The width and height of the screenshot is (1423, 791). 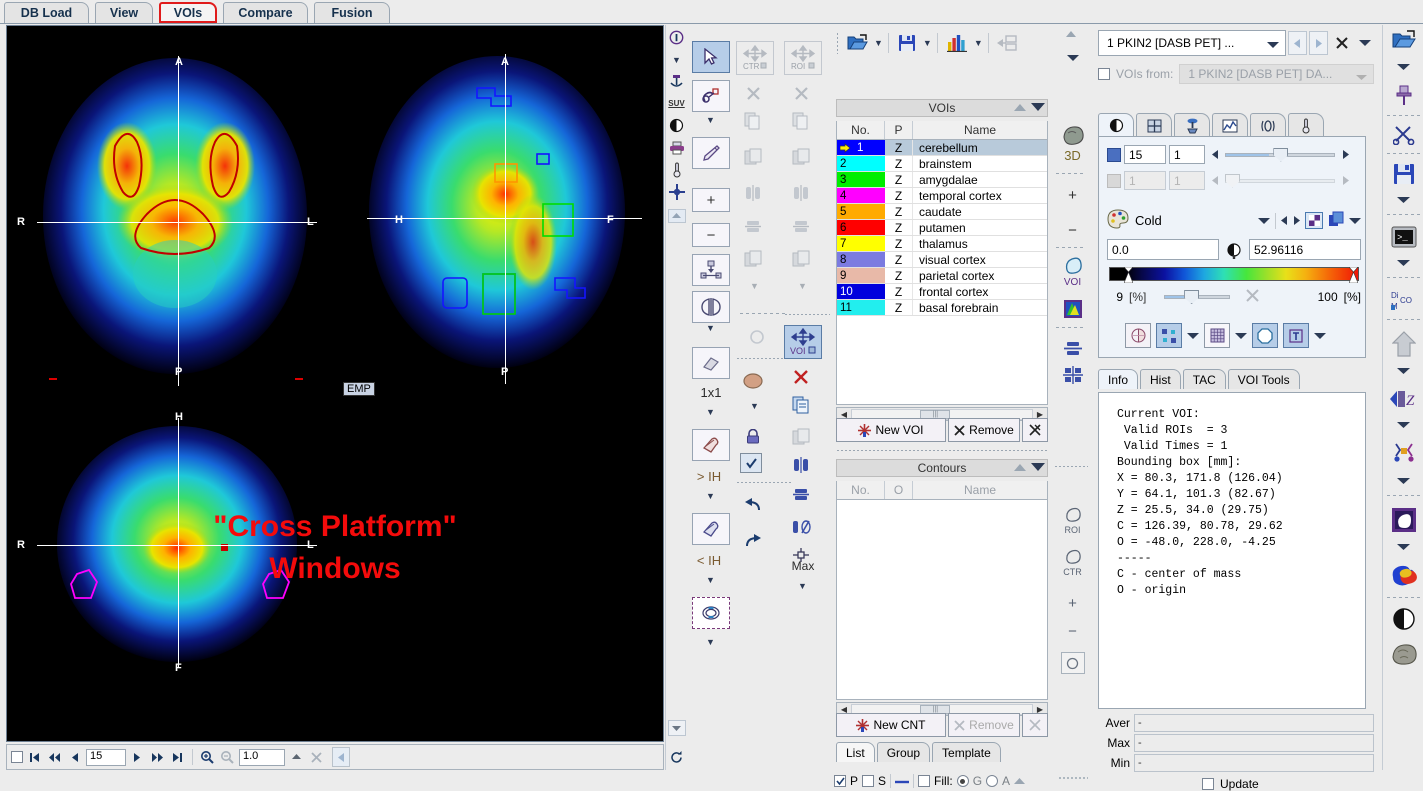 I want to click on percent-clear-icon, so click(x=1253, y=297).